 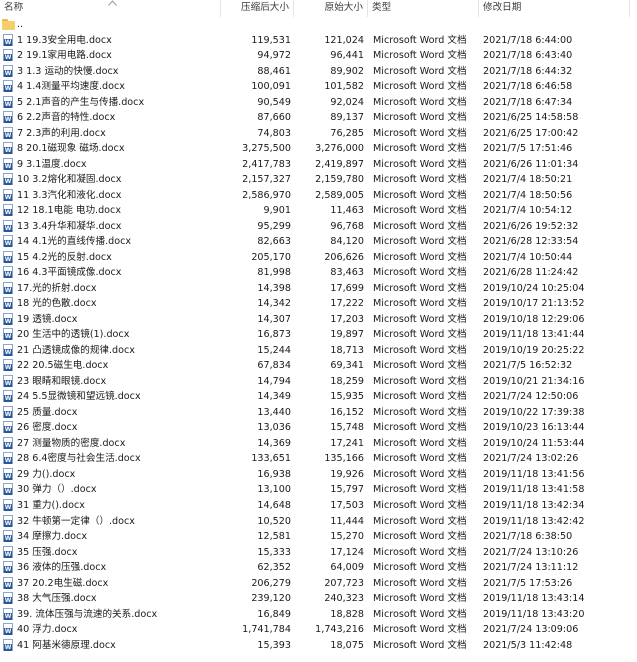 I want to click on file-name: 25 质量.docx, so click(x=47, y=412).